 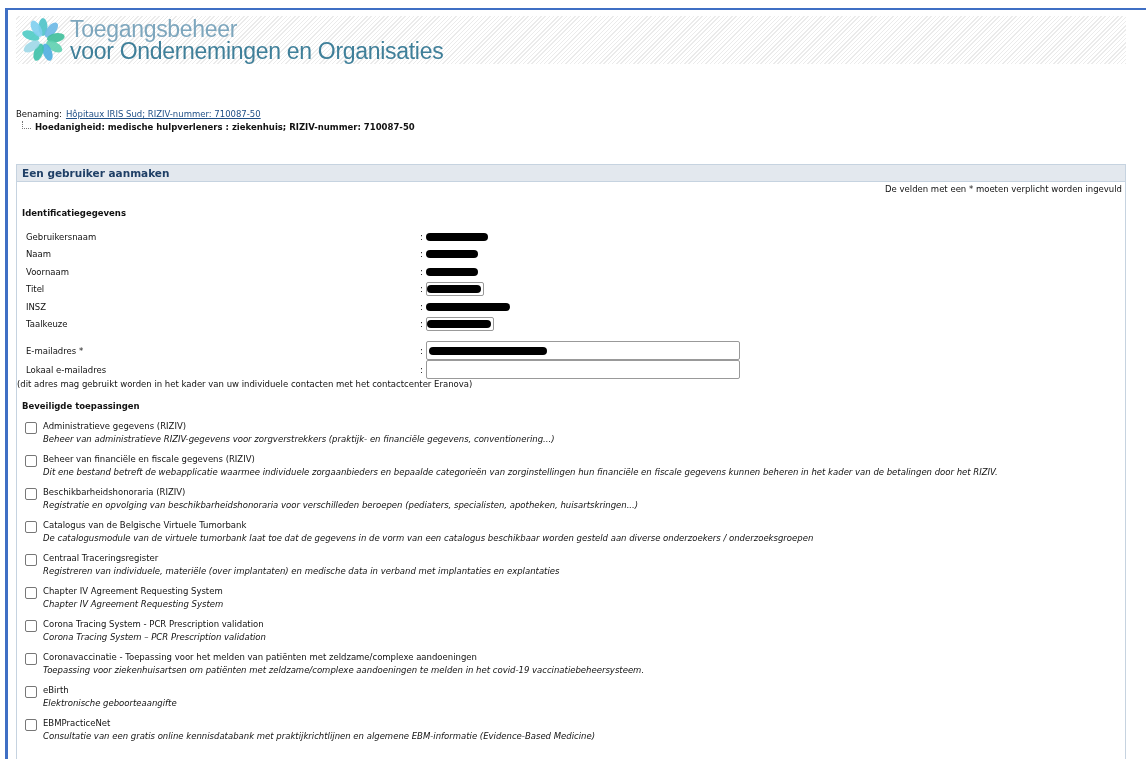 I want to click on application-name: Centraal Traceringsregister, so click(x=101, y=558).